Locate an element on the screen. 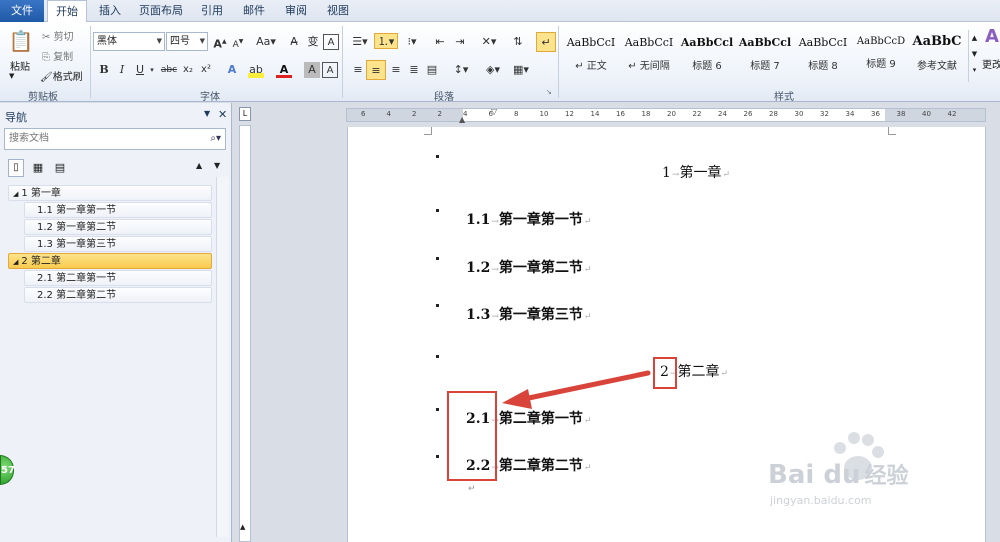 This screenshot has height=542, width=1000. tab-references: 引用 is located at coordinates (212, 11).